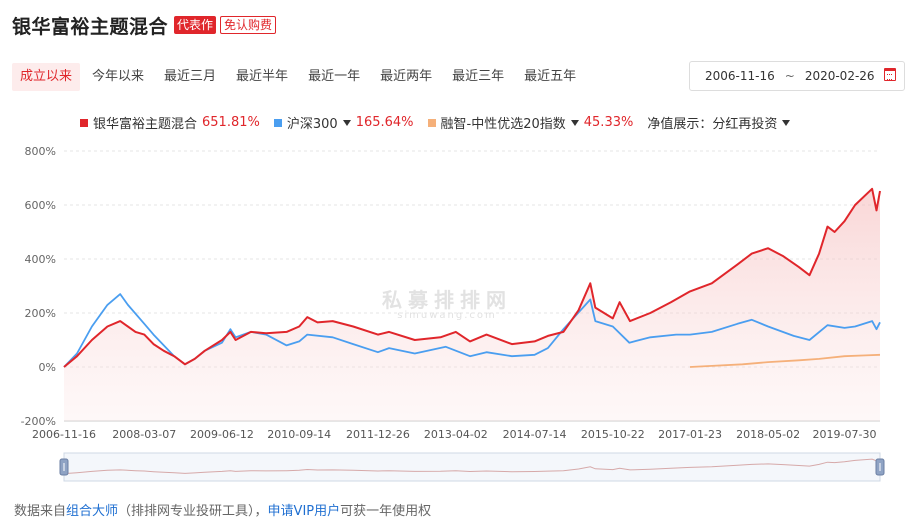 This screenshot has width=917, height=532. Describe the element at coordinates (456, 434) in the screenshot. I see `x-tick-label: 2013-04-02` at that location.